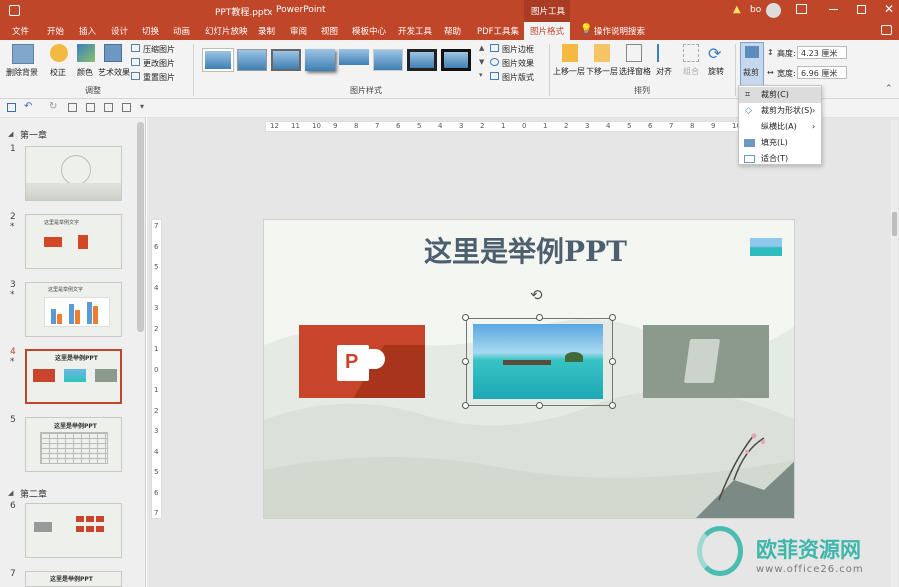  What do you see at coordinates (20, 31) in the screenshot?
I see `tab-file: 文件` at bounding box center [20, 31].